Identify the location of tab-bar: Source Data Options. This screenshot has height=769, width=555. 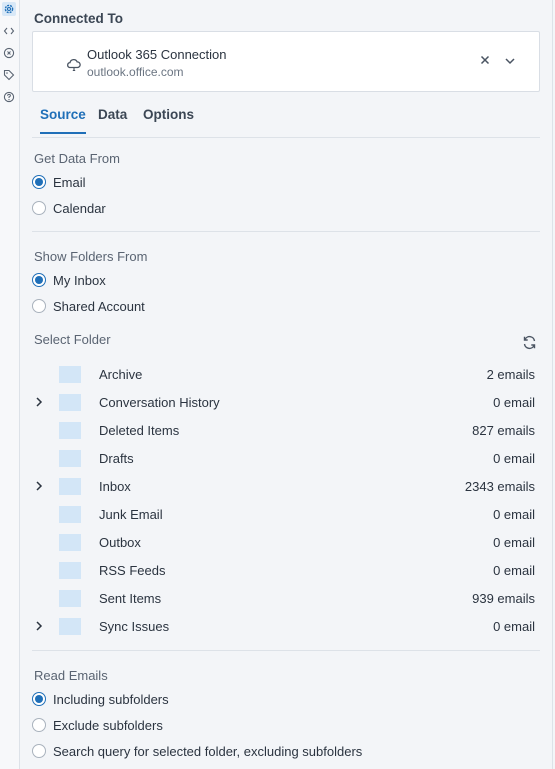
(286, 119).